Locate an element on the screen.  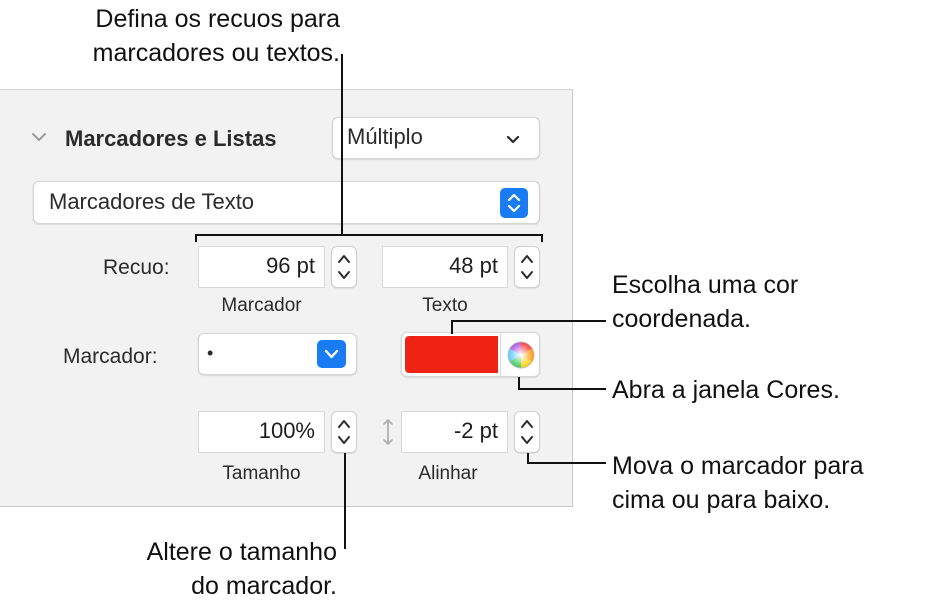
callout-color-window: Abra a janela Cores. is located at coordinates (726, 390).